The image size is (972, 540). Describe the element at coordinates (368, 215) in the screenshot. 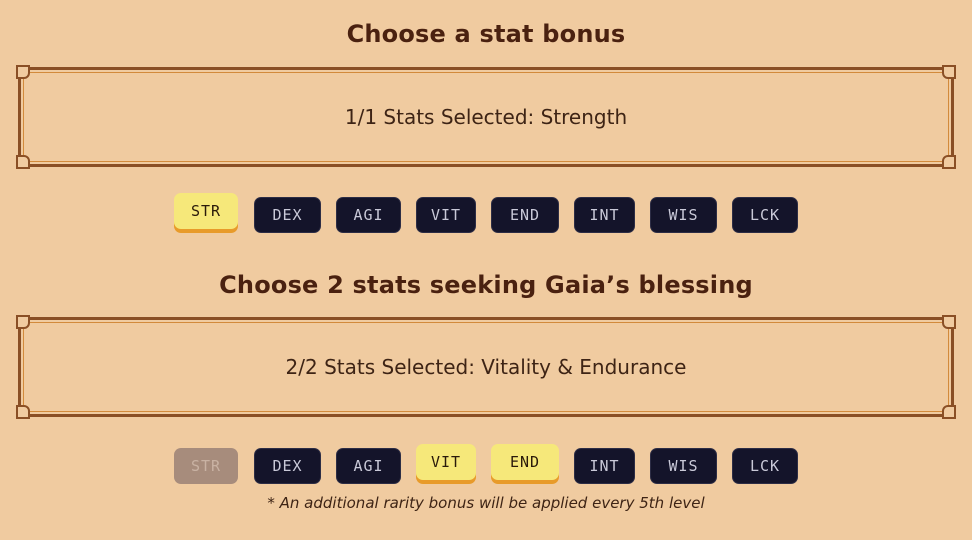

I see `bonus-stat-agi-button: AGI` at that location.